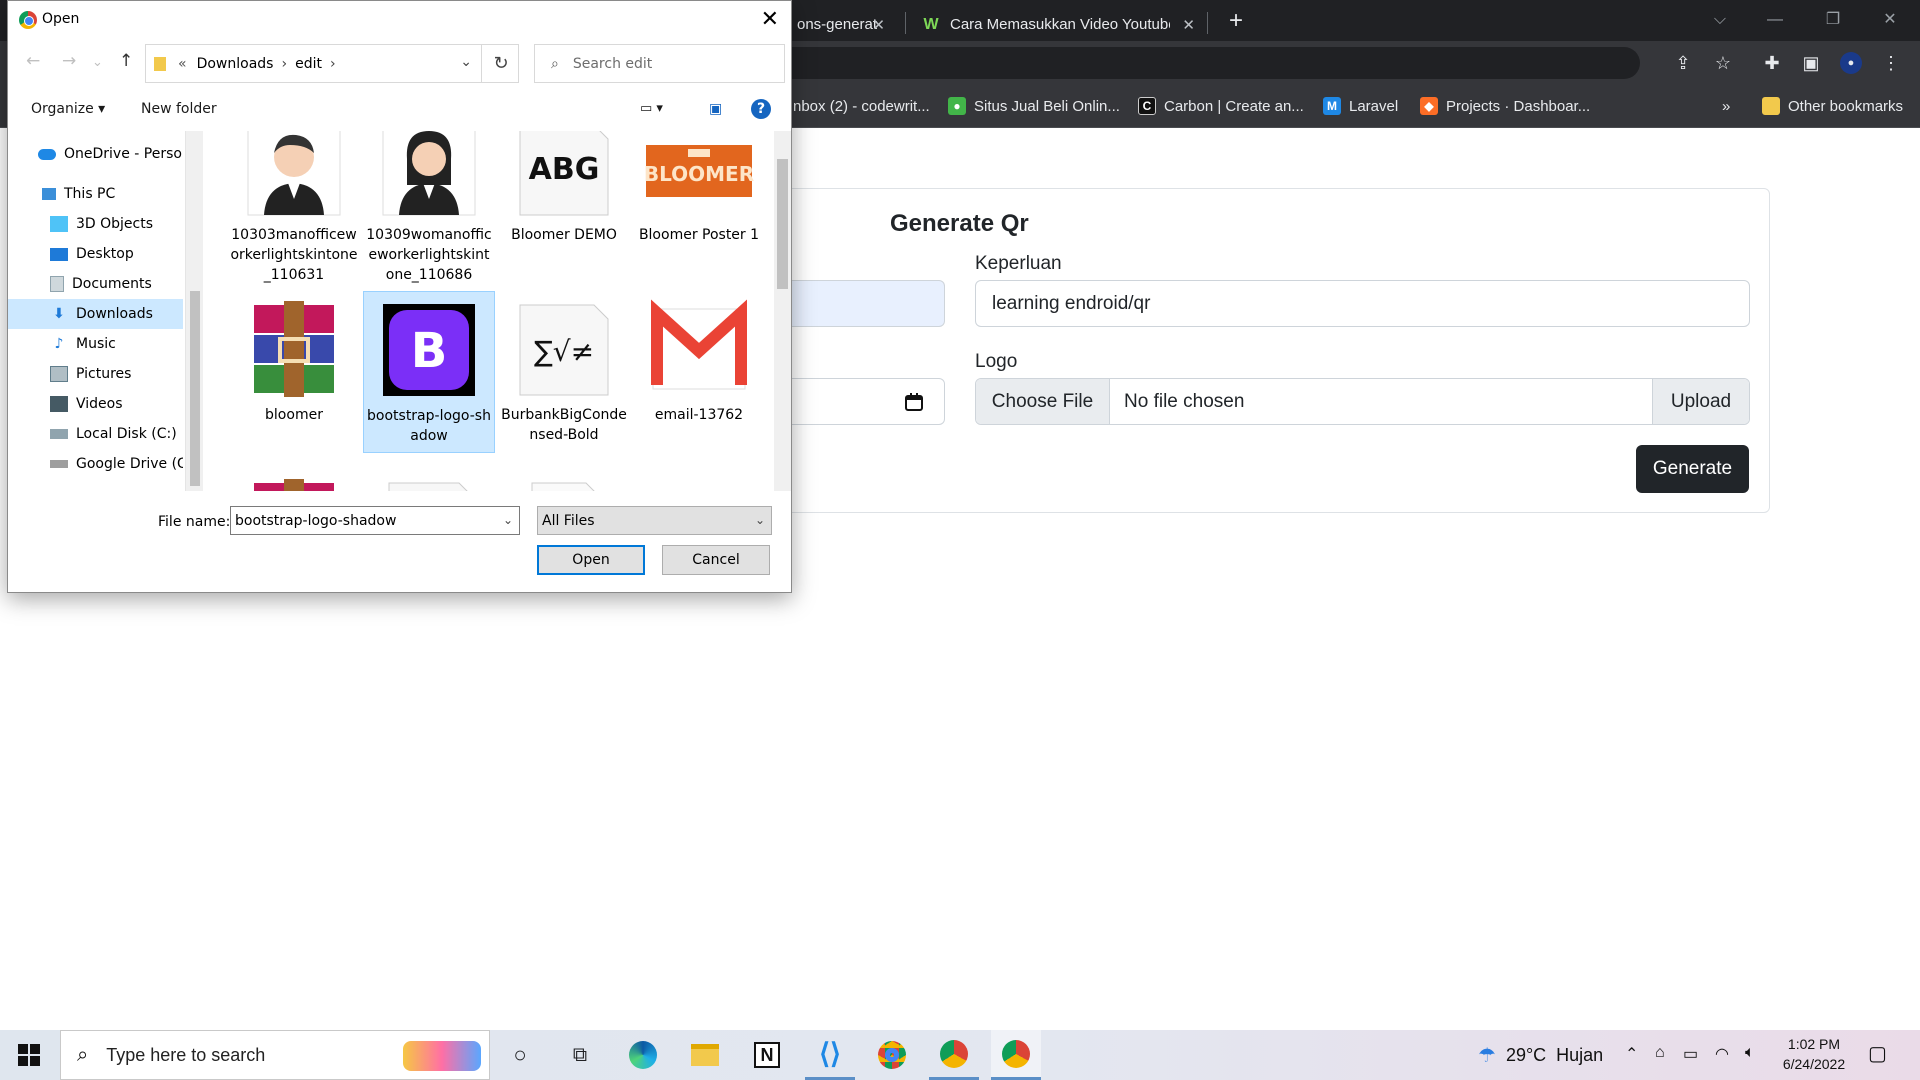 The image size is (1920, 1080). Describe the element at coordinates (699, 372) in the screenshot. I see `file-item: email-13762` at that location.